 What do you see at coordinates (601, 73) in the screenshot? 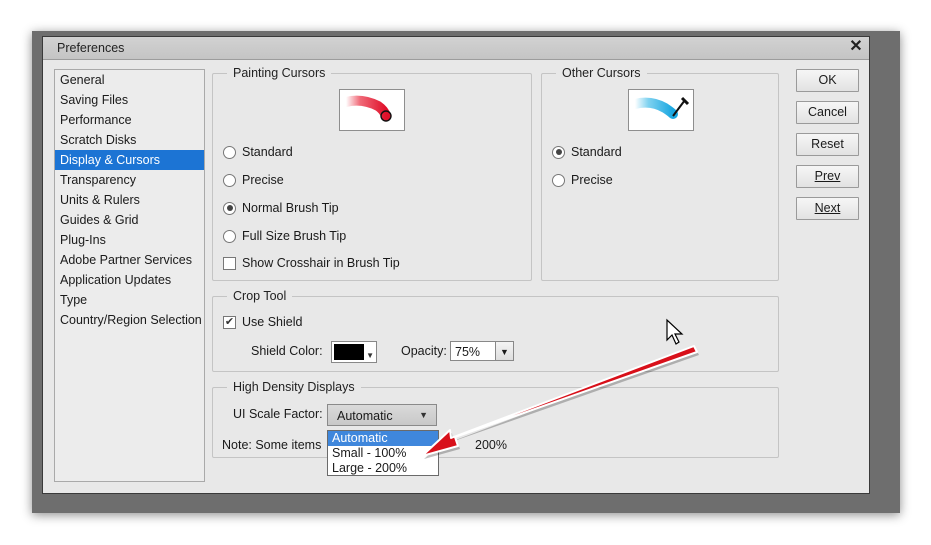
I see `other-cursors-legend: Other Cursors` at bounding box center [601, 73].